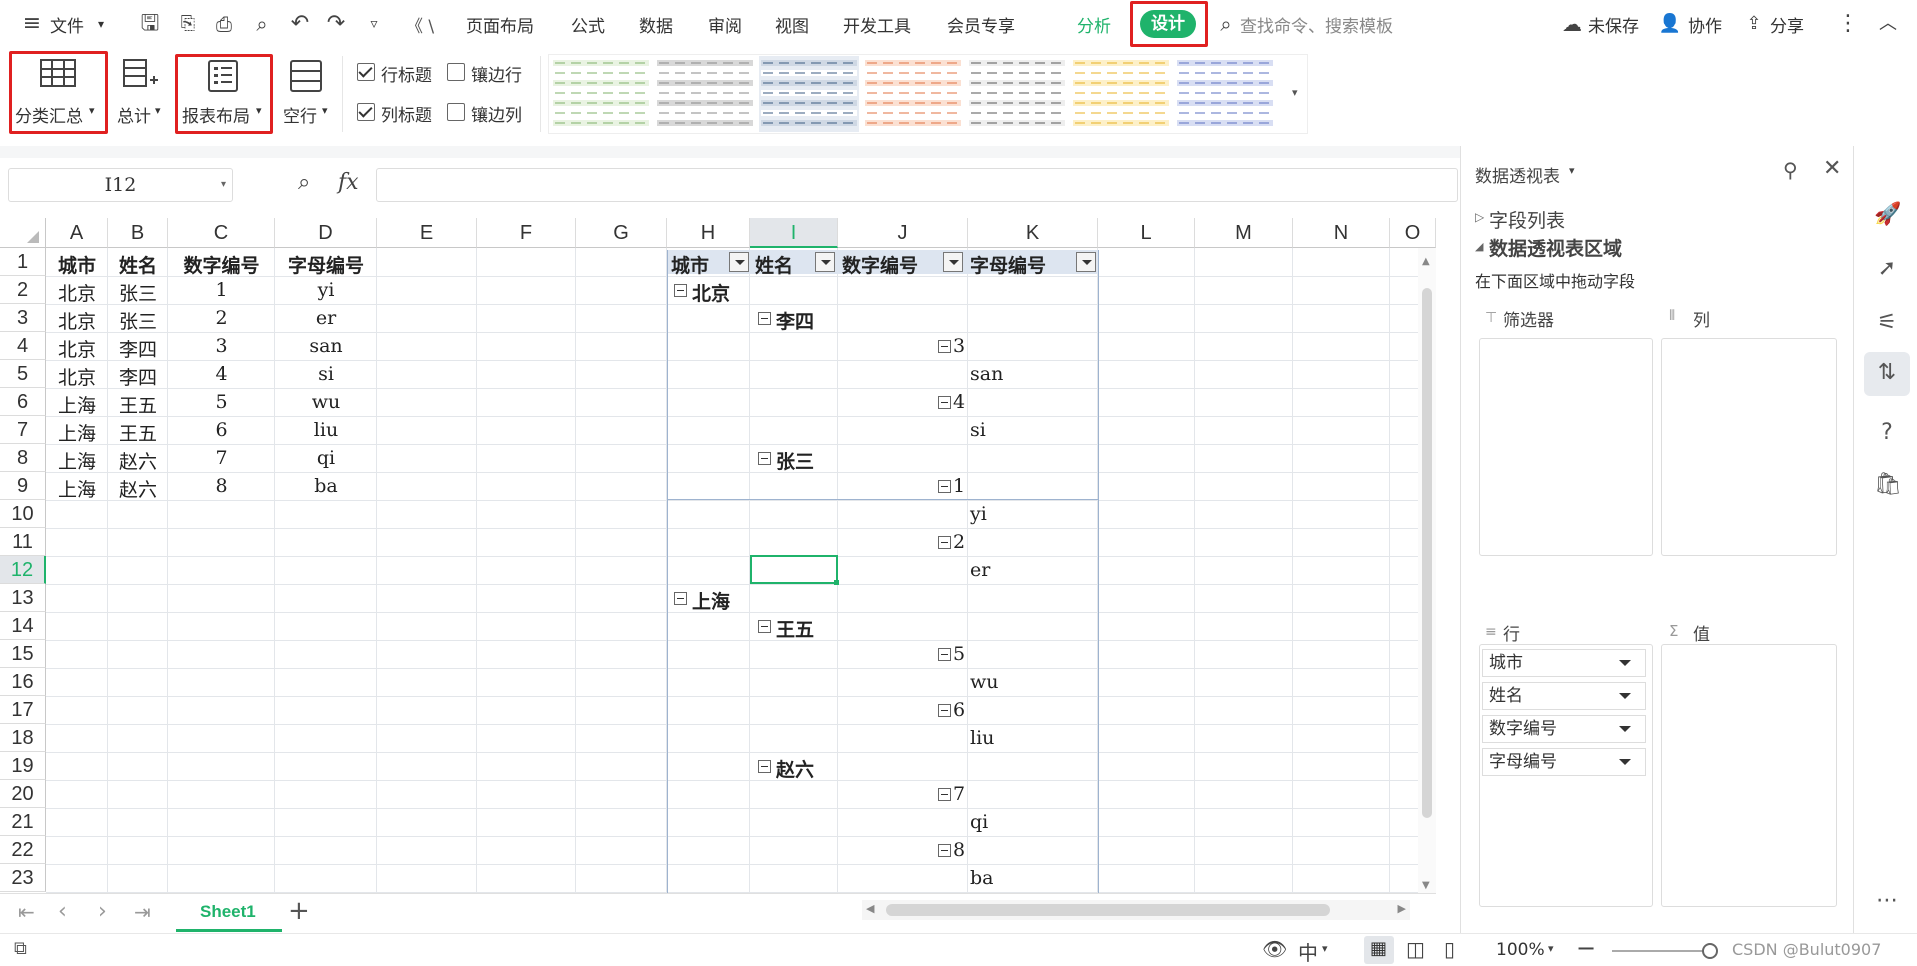 The height and width of the screenshot is (966, 1917). What do you see at coordinates (224, 24) in the screenshot?
I see `print-icon: ⎙` at bounding box center [224, 24].